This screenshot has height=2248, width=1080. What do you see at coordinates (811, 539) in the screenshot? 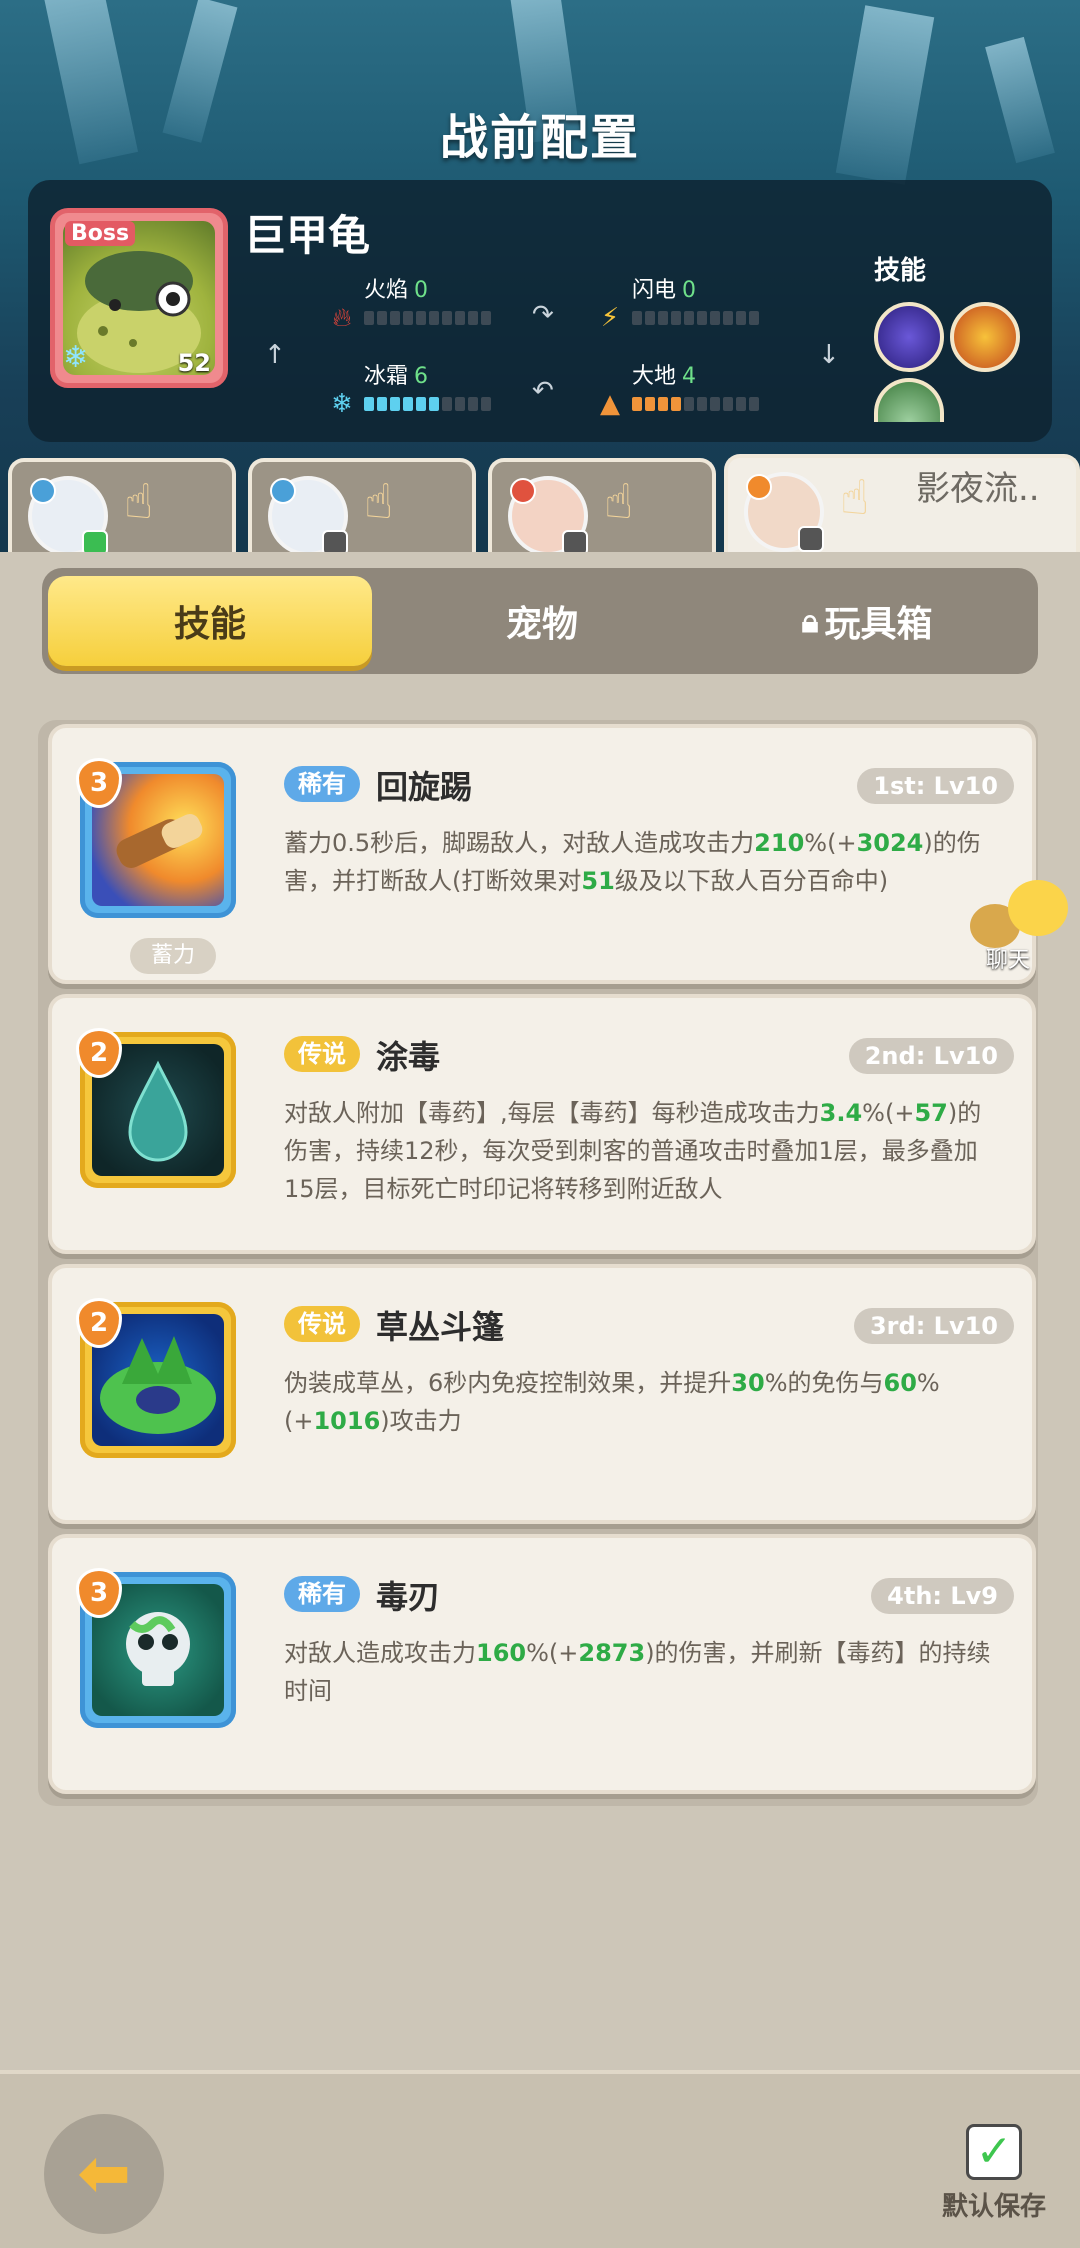
I see `status-badge` at bounding box center [811, 539].